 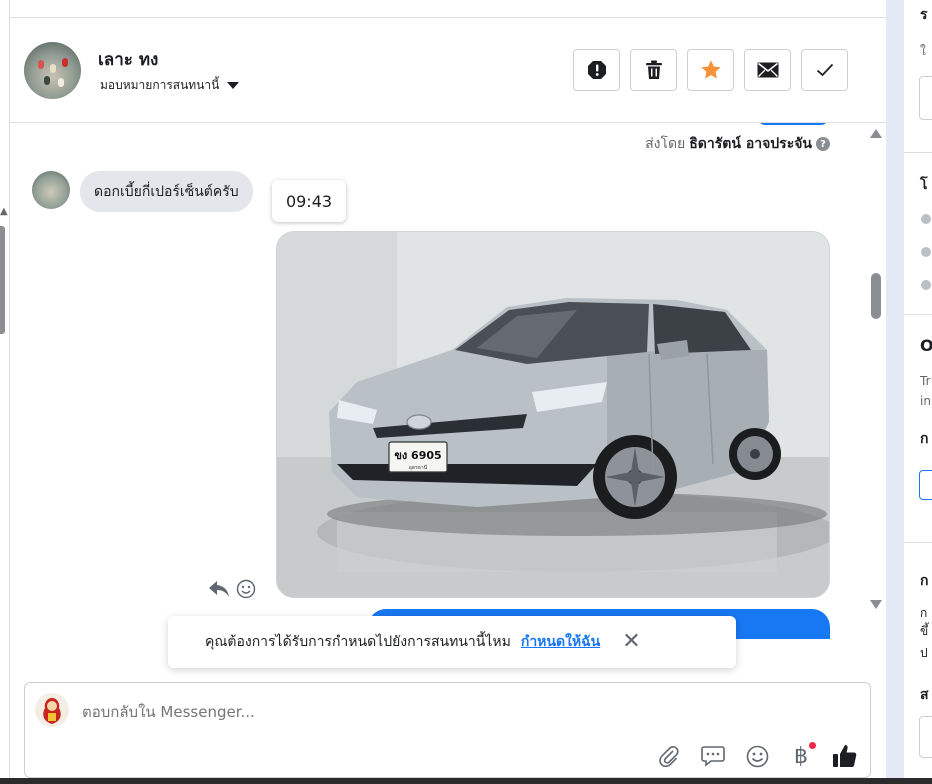 I want to click on assign-to-me-link: กำหนดให้ฉัน, so click(x=560, y=642).